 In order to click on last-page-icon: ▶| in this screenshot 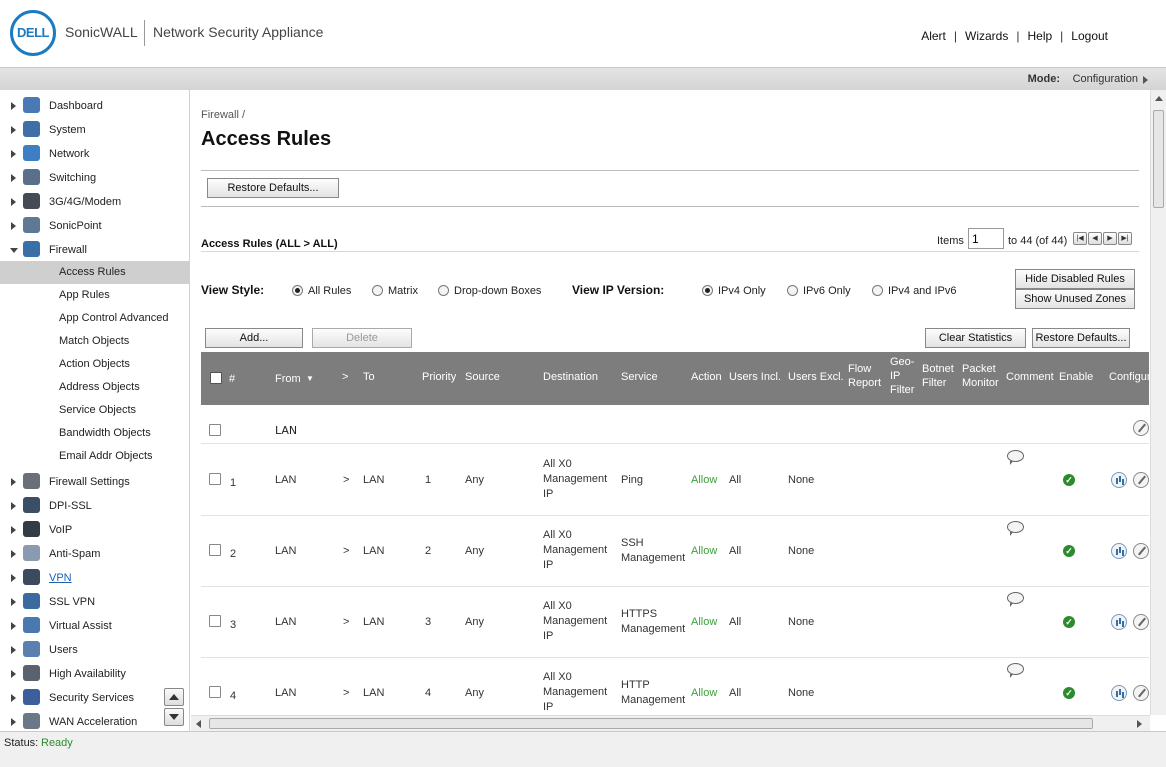, I will do `click(1125, 238)`.